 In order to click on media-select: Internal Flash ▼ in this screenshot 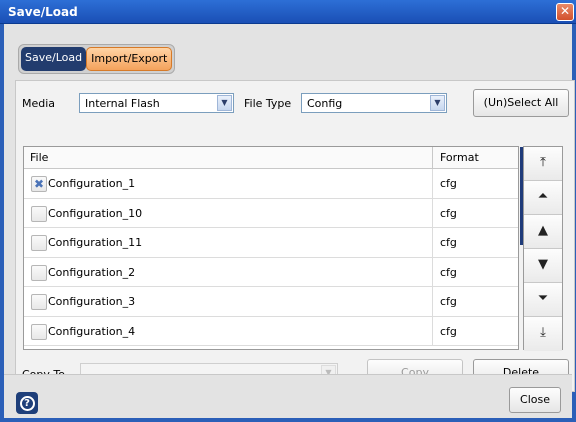, I will do `click(156, 103)`.